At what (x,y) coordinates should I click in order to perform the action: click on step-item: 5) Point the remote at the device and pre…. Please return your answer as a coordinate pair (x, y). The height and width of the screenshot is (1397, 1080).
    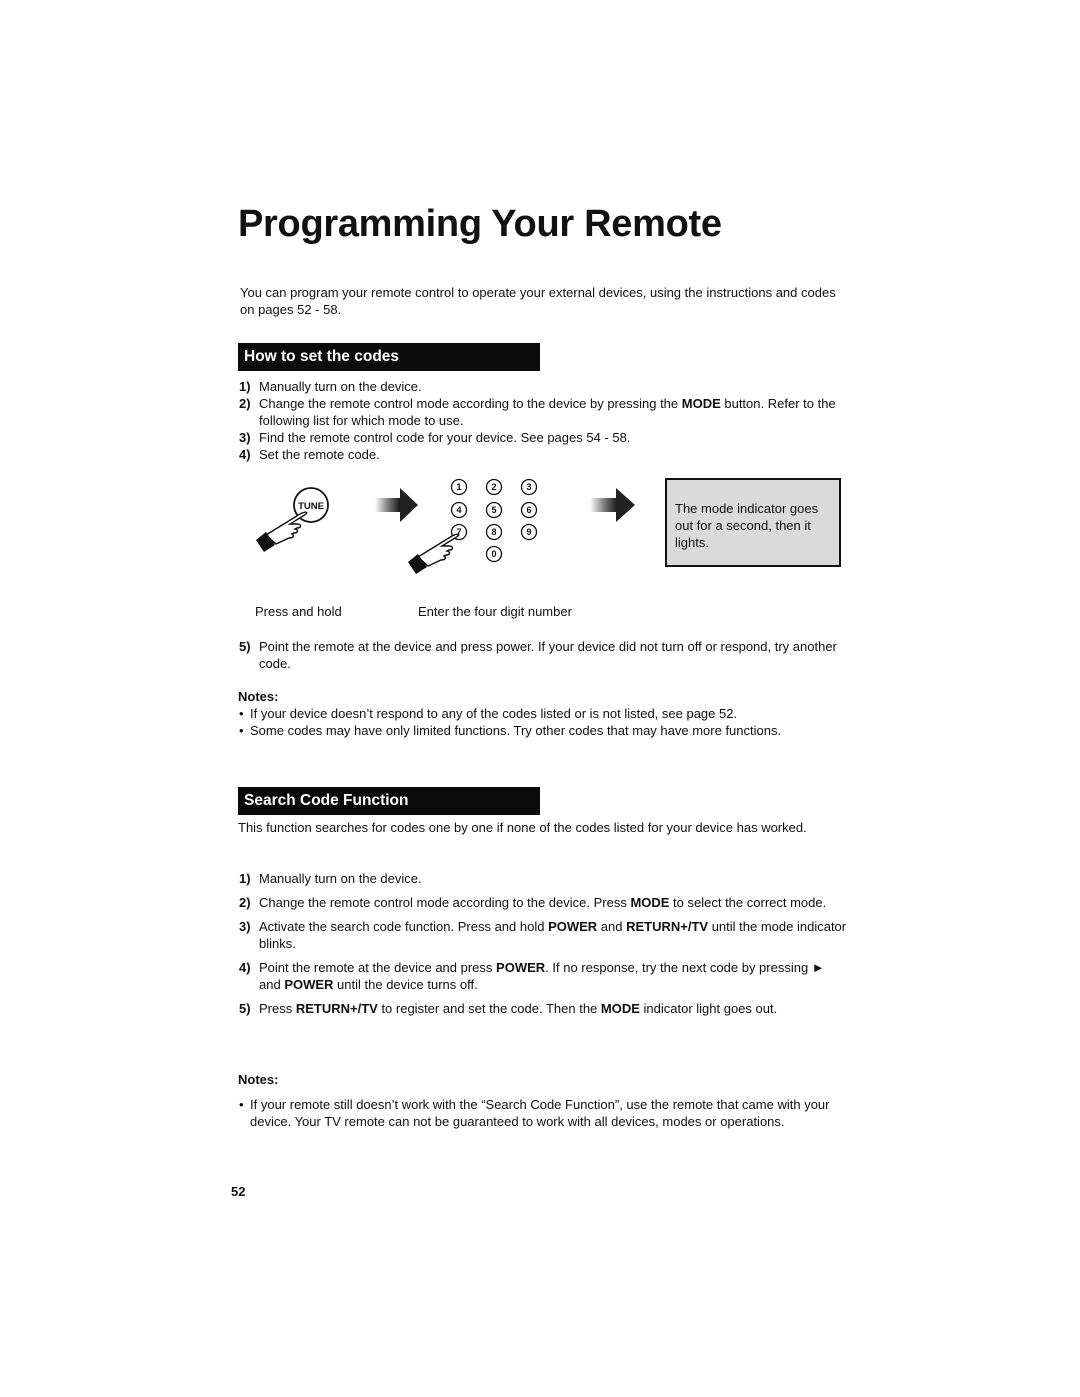
    Looking at the image, I should click on (538, 655).